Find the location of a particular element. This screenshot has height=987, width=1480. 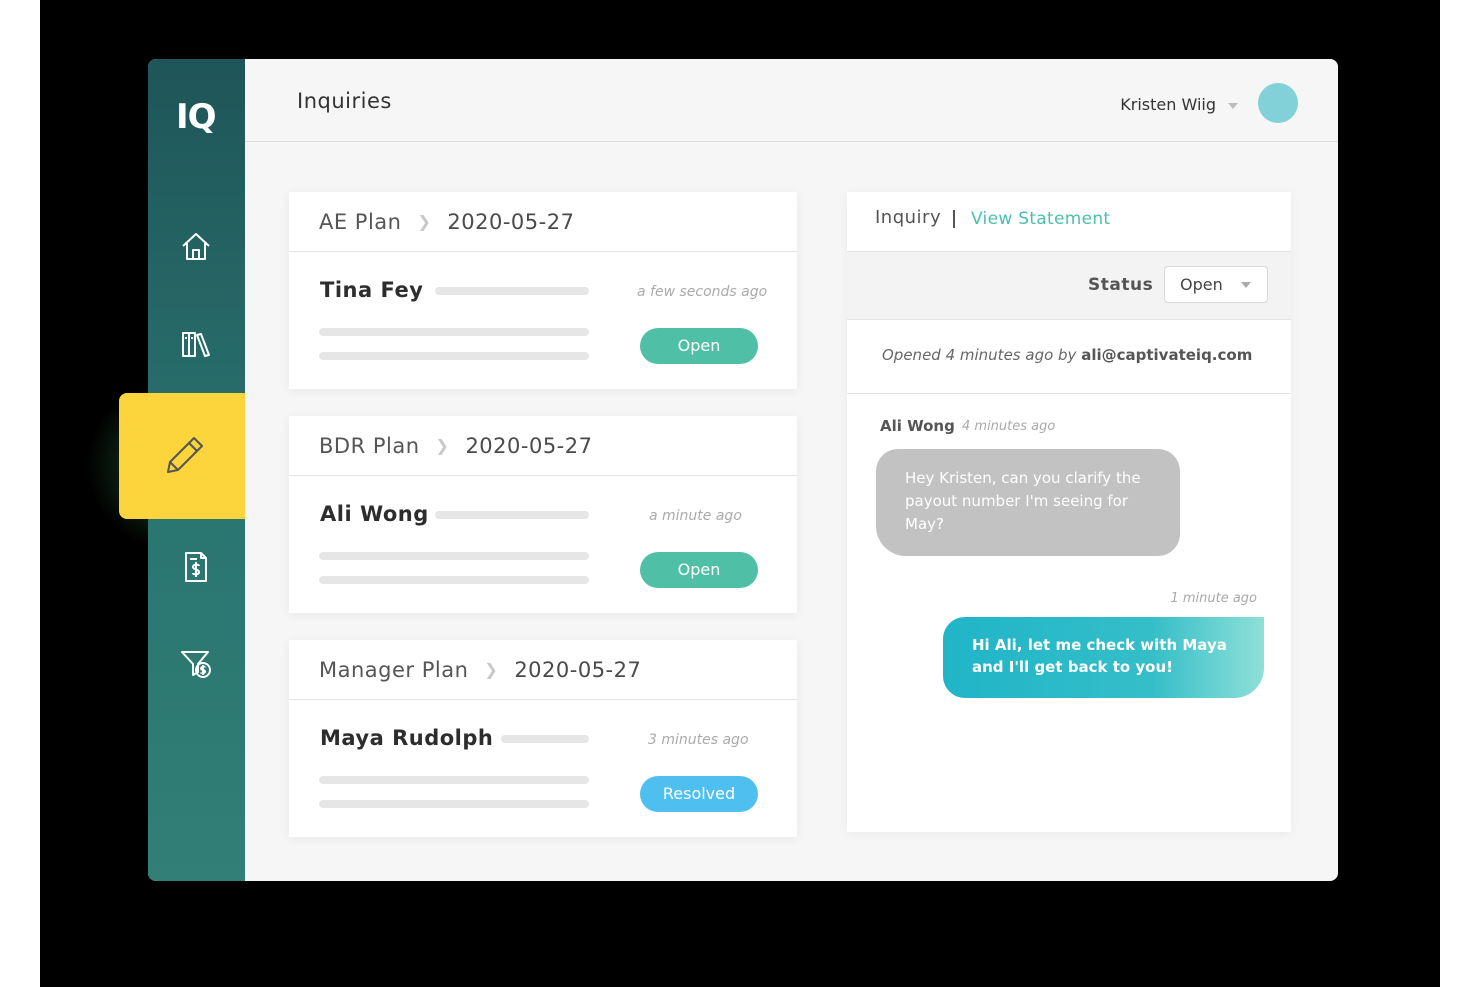

card-body: Ali Wong a minute ago Open is located at coordinates (543, 544).